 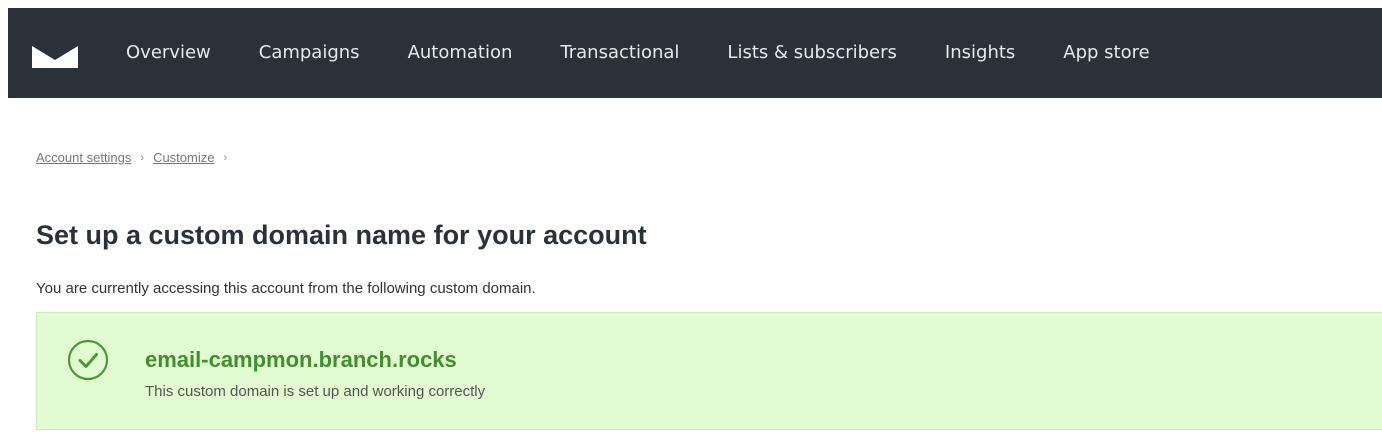 I want to click on custom-domain-name: email-campmon.branch.rocks, so click(x=301, y=359).